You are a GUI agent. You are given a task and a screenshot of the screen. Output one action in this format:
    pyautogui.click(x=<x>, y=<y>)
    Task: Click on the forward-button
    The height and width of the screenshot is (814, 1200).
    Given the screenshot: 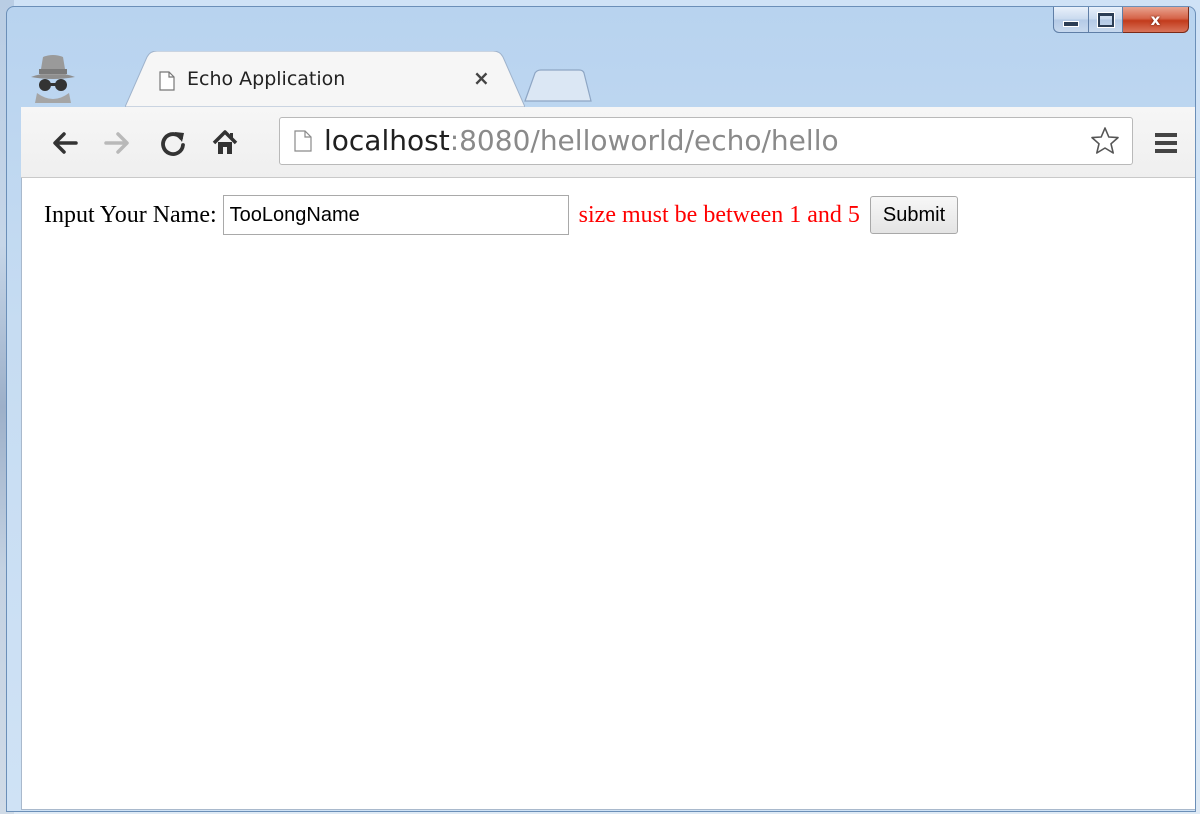 What is the action you would take?
    pyautogui.click(x=117, y=143)
    